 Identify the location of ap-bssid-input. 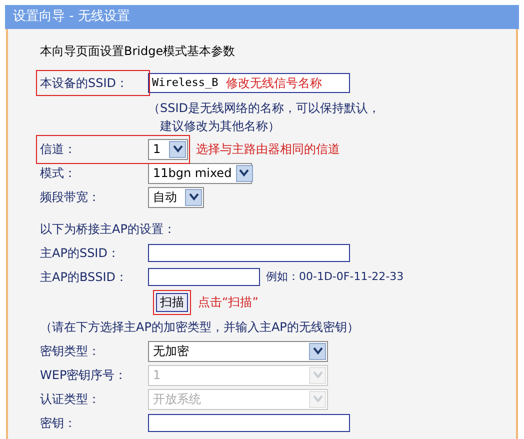
(204, 277).